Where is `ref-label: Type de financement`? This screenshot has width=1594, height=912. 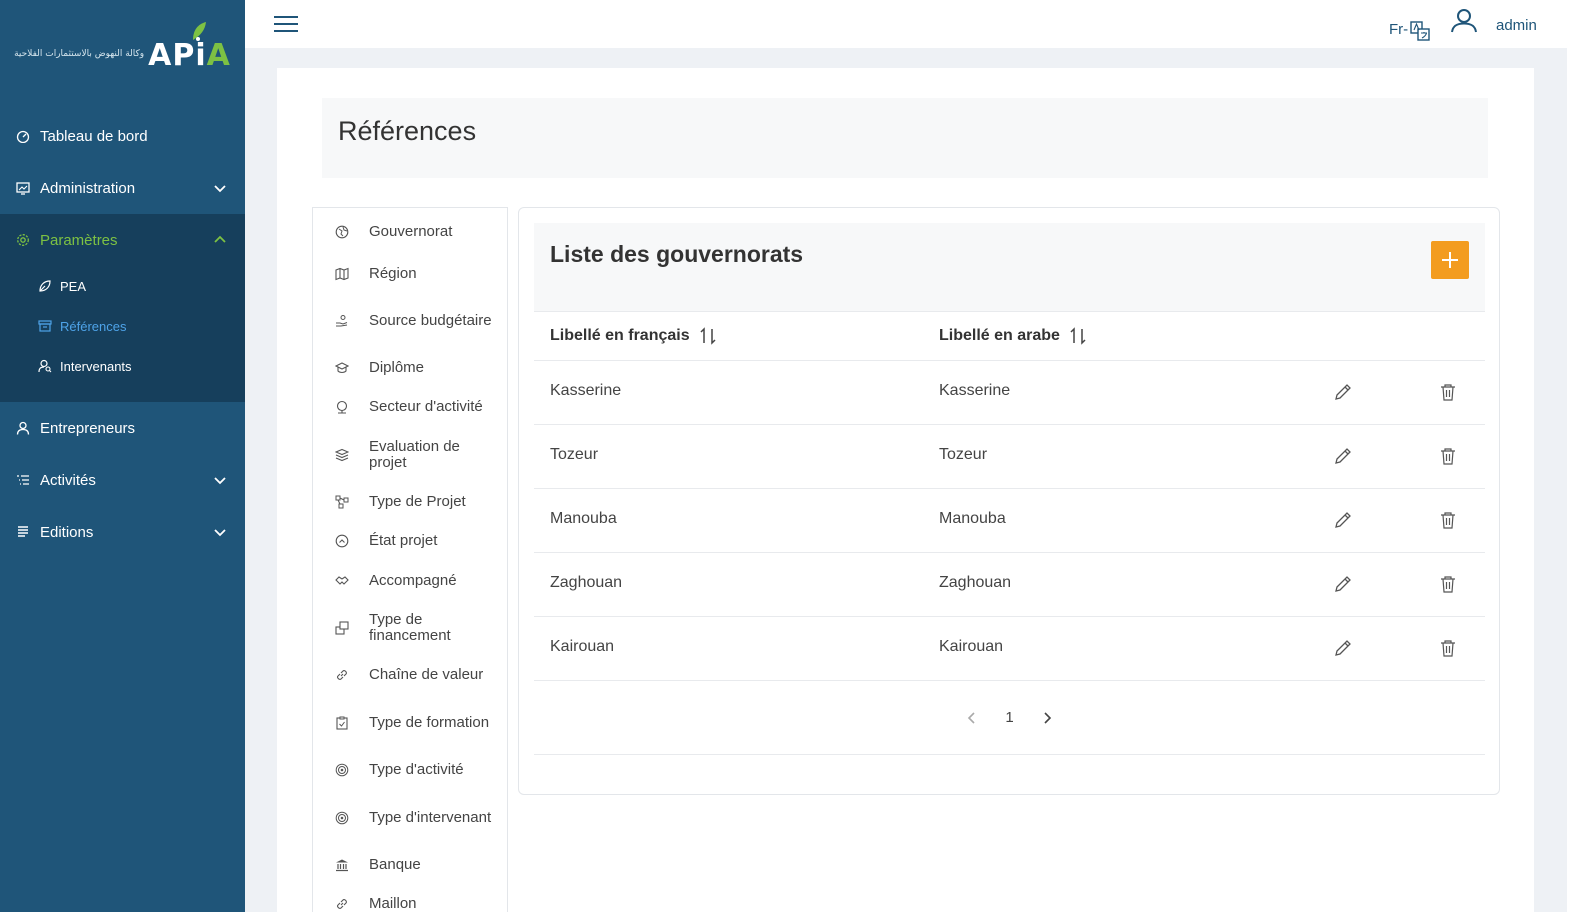 ref-label: Type de financement is located at coordinates (410, 627).